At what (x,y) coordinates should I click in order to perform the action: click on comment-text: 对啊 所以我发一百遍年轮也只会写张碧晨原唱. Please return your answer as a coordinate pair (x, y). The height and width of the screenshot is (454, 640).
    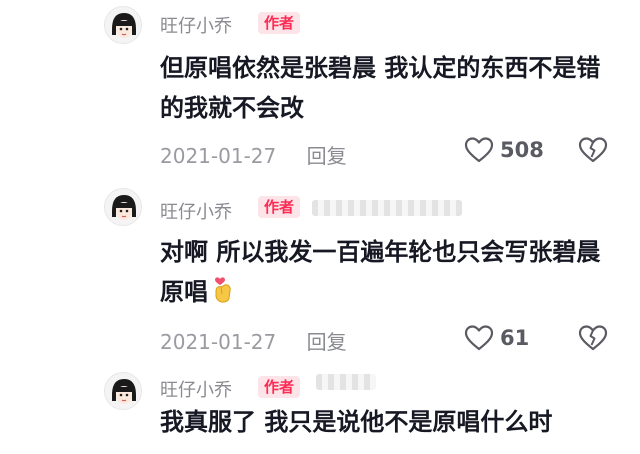
    Looking at the image, I should click on (385, 274).